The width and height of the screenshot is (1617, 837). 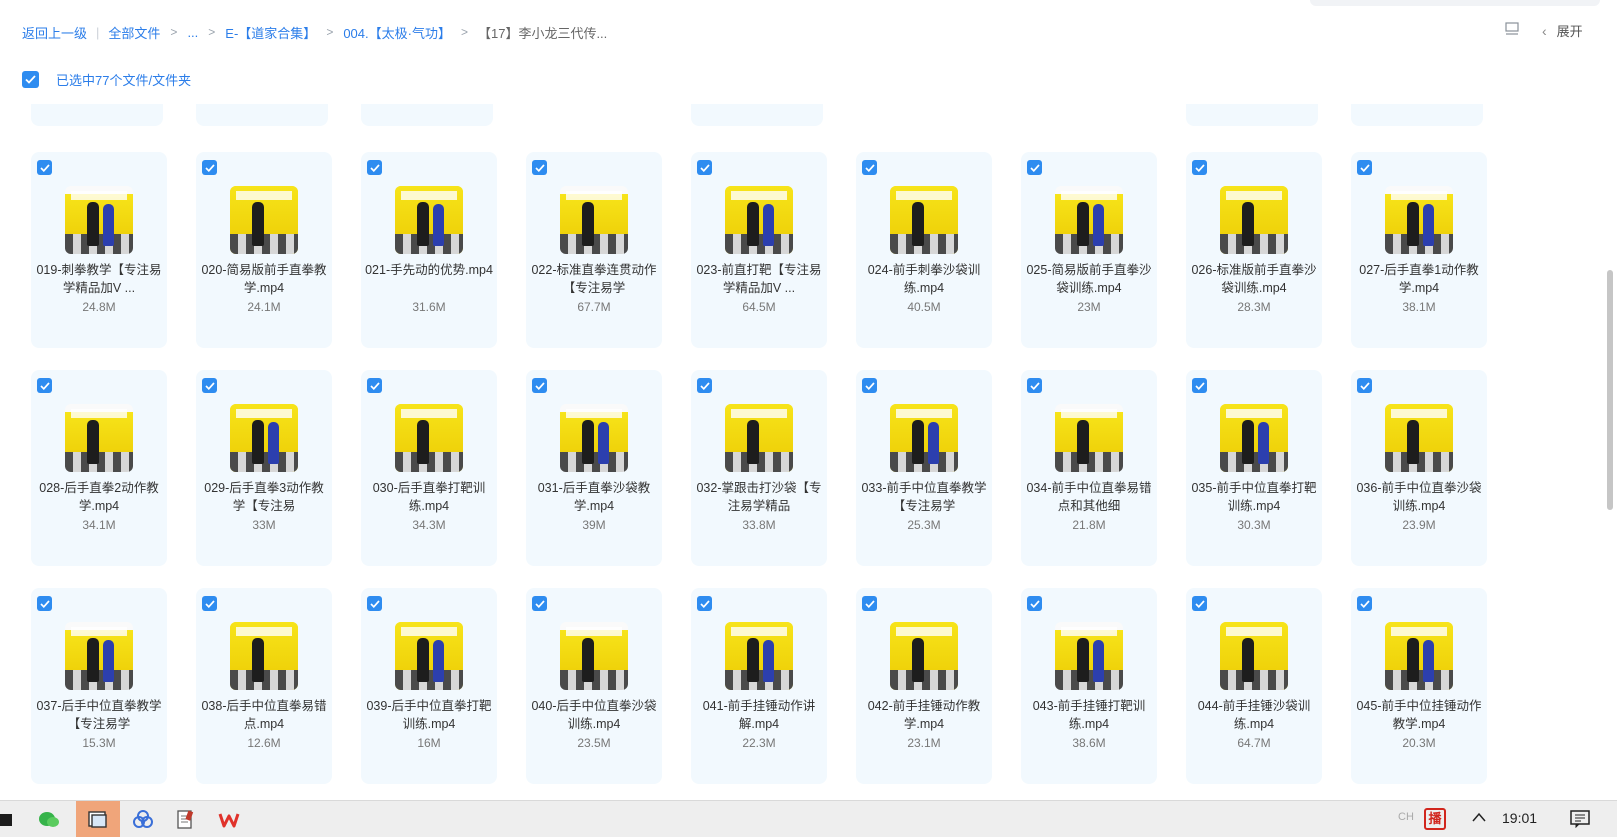 I want to click on file-name: 029-后手直拳3动作教学【专注易, so click(x=264, y=497).